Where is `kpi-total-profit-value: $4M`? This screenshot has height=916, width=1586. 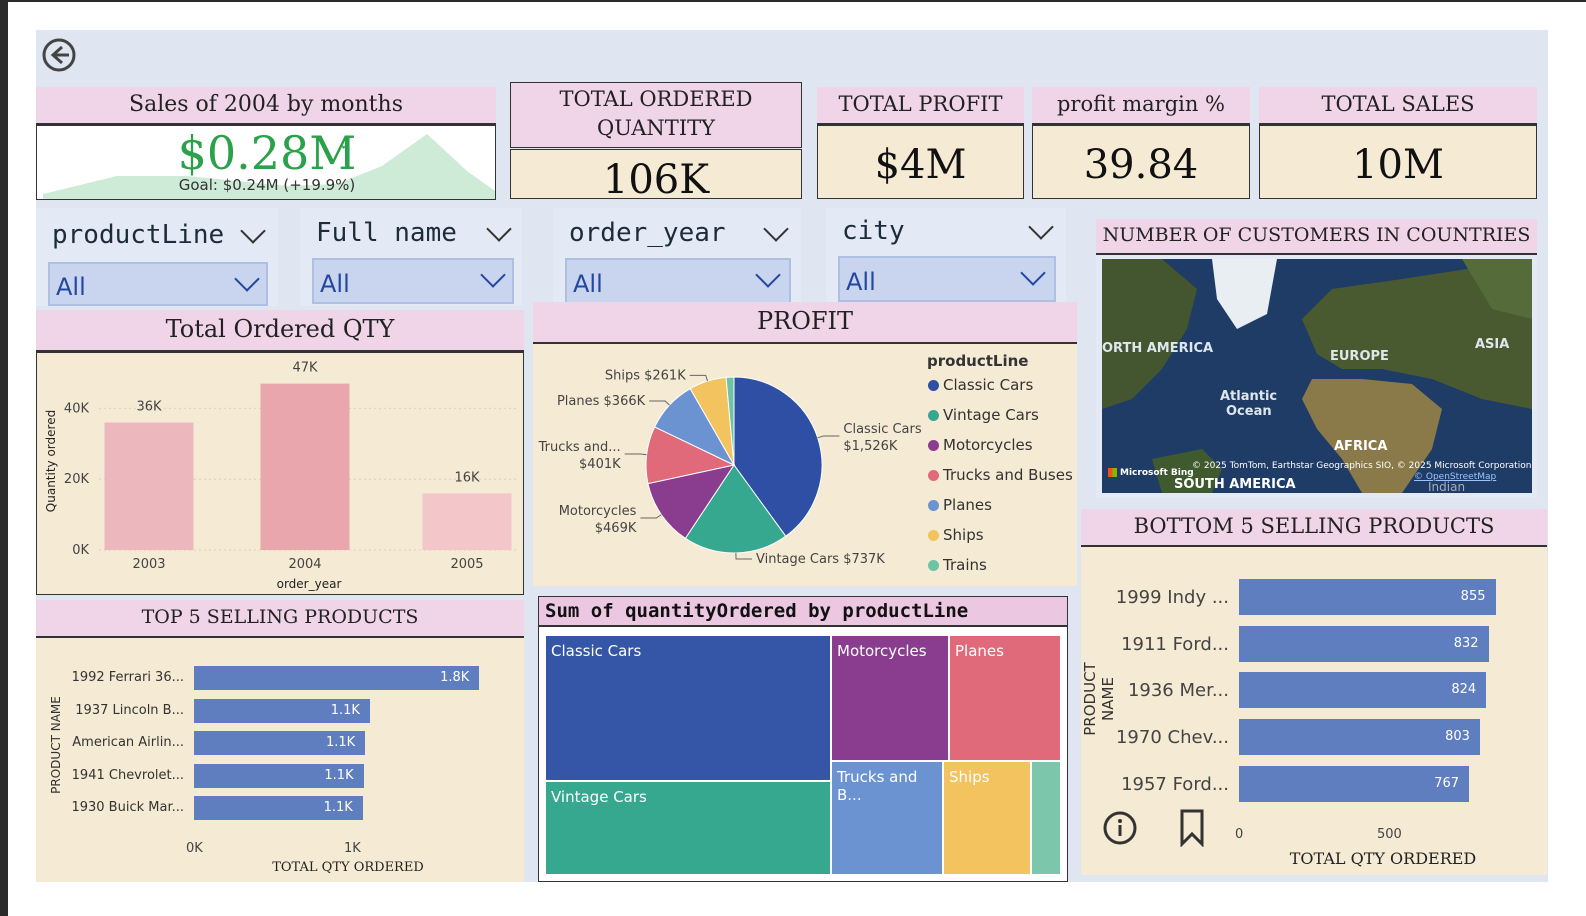
kpi-total-profit-value: $4M is located at coordinates (920, 162).